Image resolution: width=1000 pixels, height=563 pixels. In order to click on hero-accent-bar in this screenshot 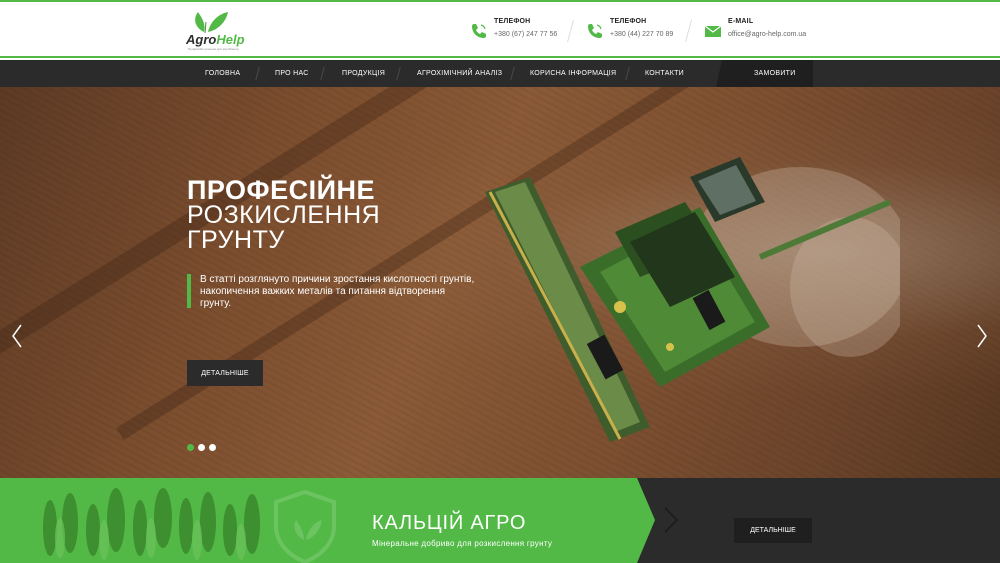, I will do `click(189, 291)`.